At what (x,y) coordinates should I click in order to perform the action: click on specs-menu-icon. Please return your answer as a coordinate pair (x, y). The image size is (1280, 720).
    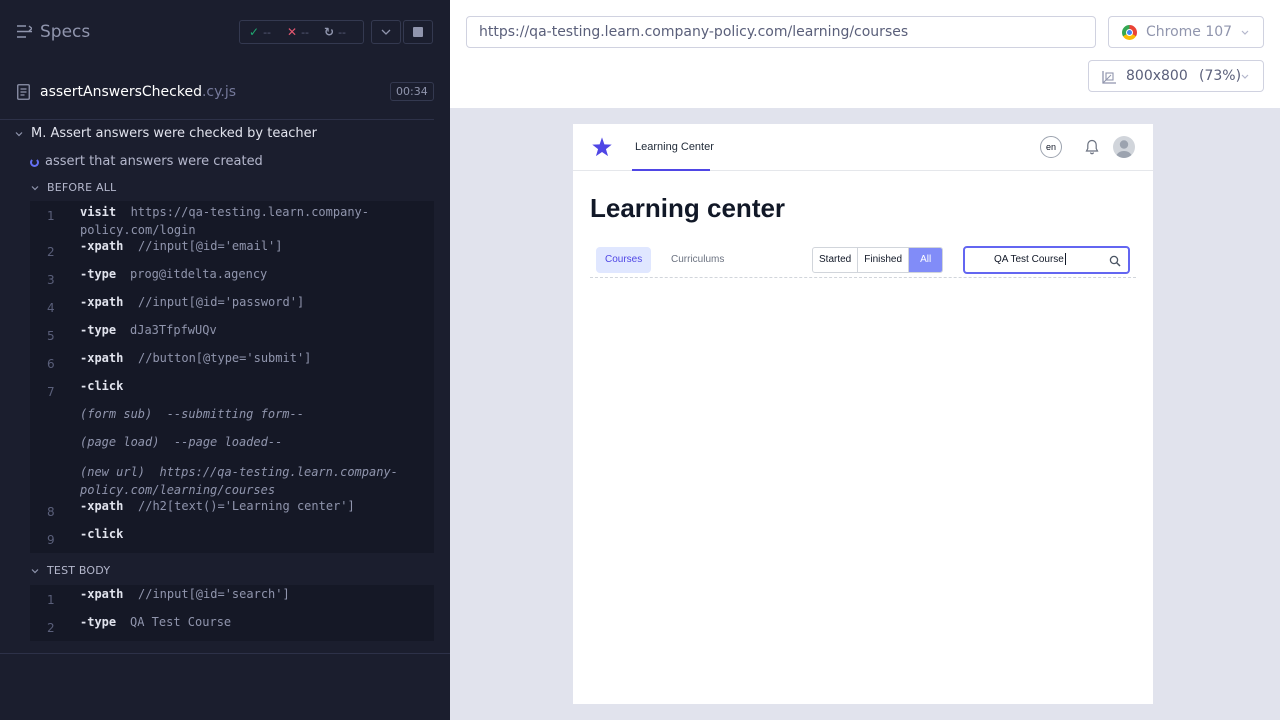
    Looking at the image, I should click on (24, 31).